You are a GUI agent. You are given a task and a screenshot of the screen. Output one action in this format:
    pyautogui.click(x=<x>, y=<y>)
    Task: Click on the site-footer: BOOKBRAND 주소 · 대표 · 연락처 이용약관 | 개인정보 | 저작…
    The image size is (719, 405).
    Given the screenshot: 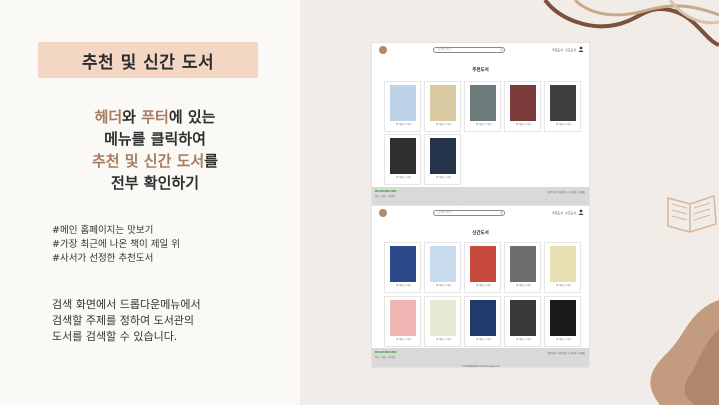 What is the action you would take?
    pyautogui.click(x=480, y=358)
    